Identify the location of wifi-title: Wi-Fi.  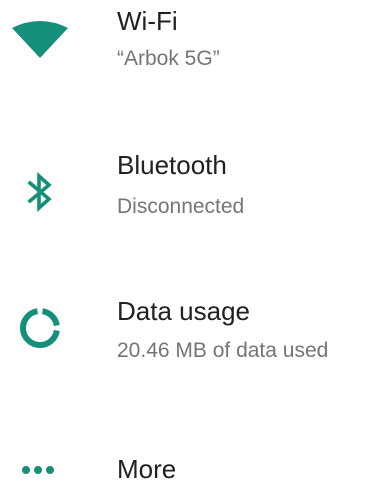
(147, 21).